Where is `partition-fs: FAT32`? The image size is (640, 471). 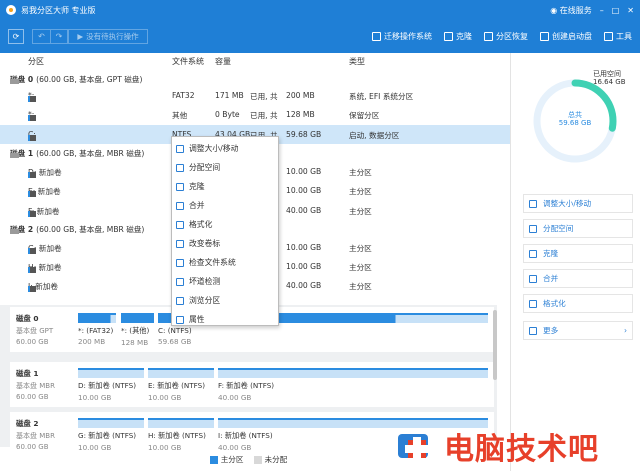
partition-fs: FAT32 is located at coordinates (183, 95).